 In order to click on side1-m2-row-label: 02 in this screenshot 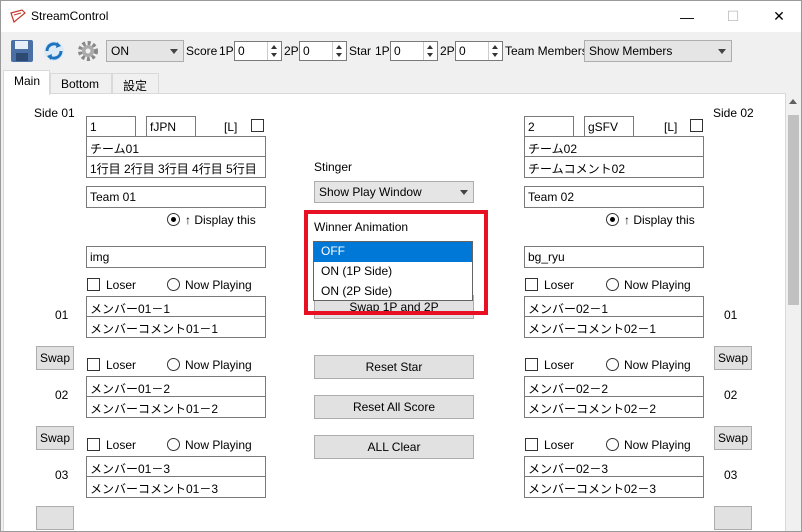, I will do `click(62, 395)`.